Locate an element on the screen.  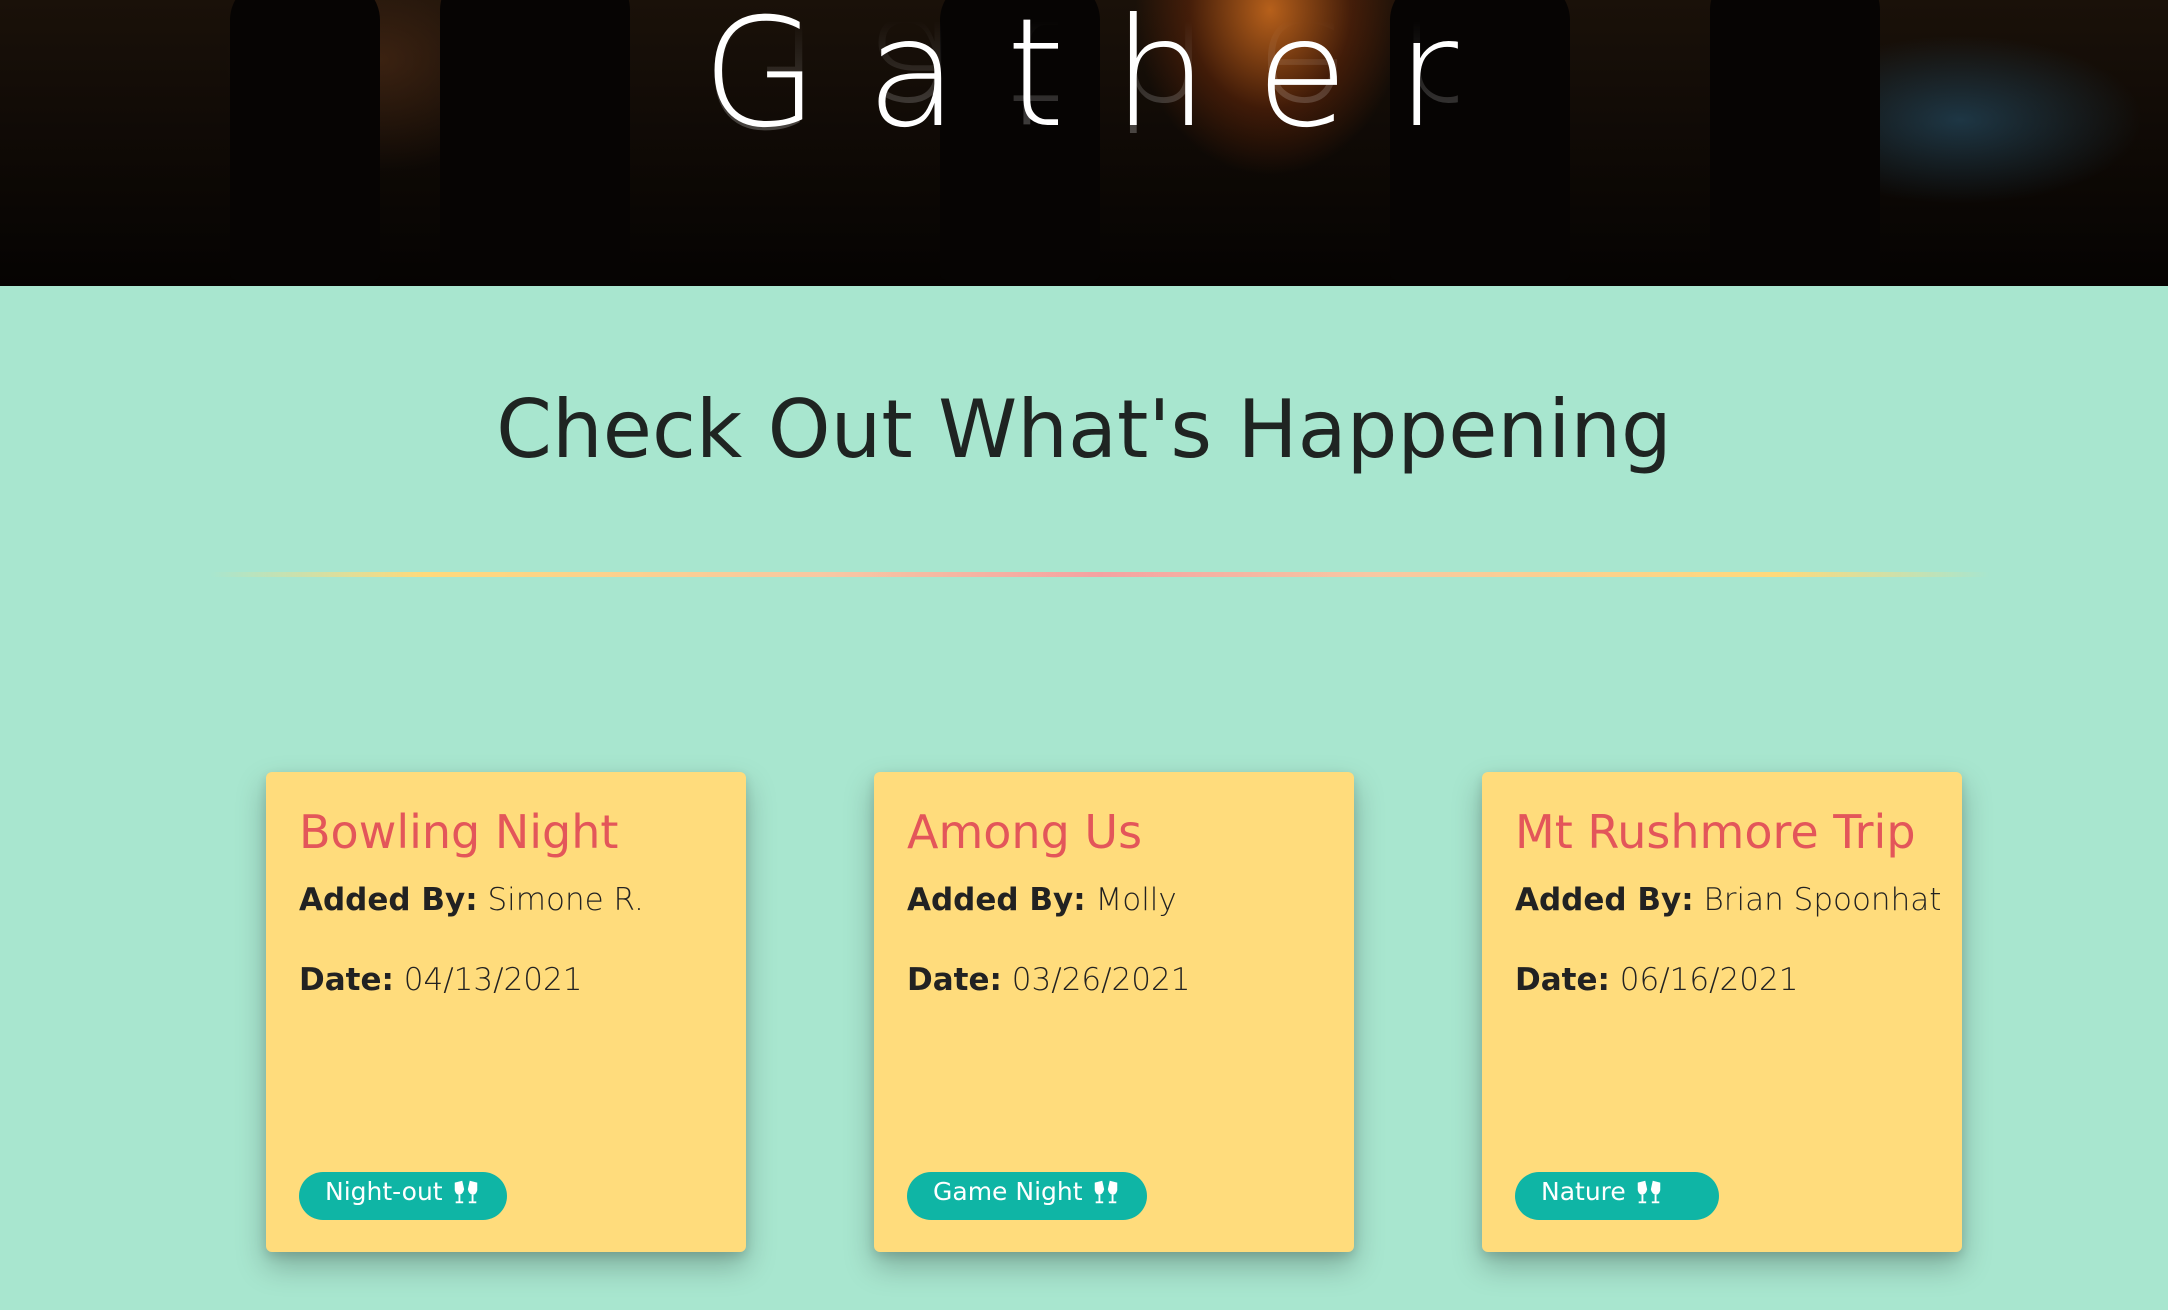
category-tag-label: Game Night is located at coordinates (1008, 1191).